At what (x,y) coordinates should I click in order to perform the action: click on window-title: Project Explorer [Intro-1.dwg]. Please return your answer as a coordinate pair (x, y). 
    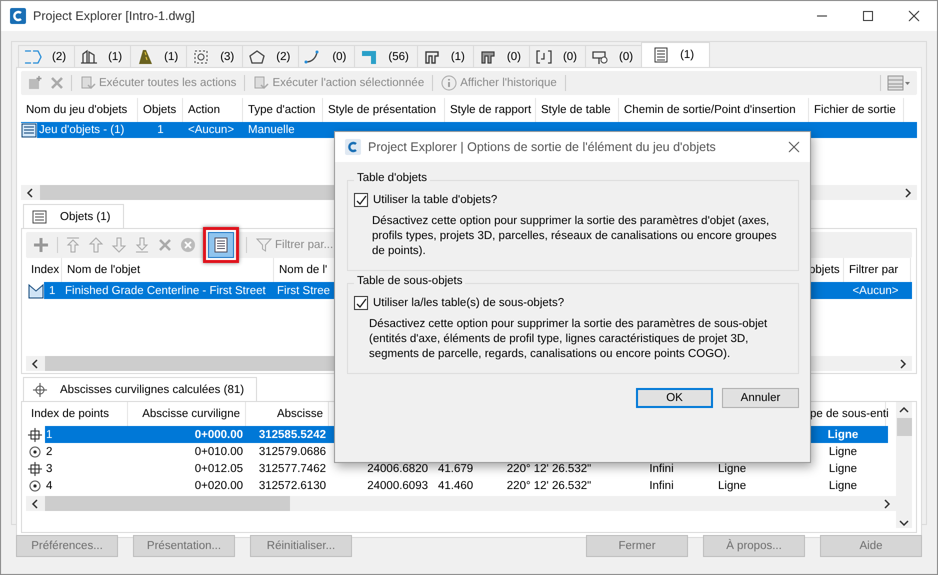
    Looking at the image, I should click on (114, 16).